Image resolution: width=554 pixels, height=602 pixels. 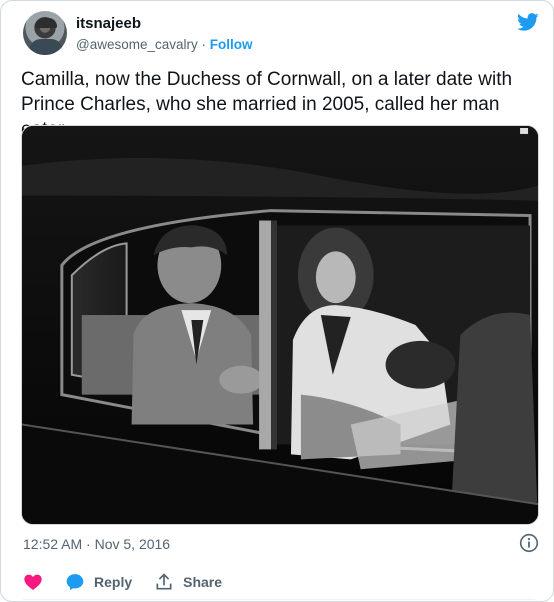 What do you see at coordinates (108, 24) in the screenshot?
I see `display-name: itsnajeeb` at bounding box center [108, 24].